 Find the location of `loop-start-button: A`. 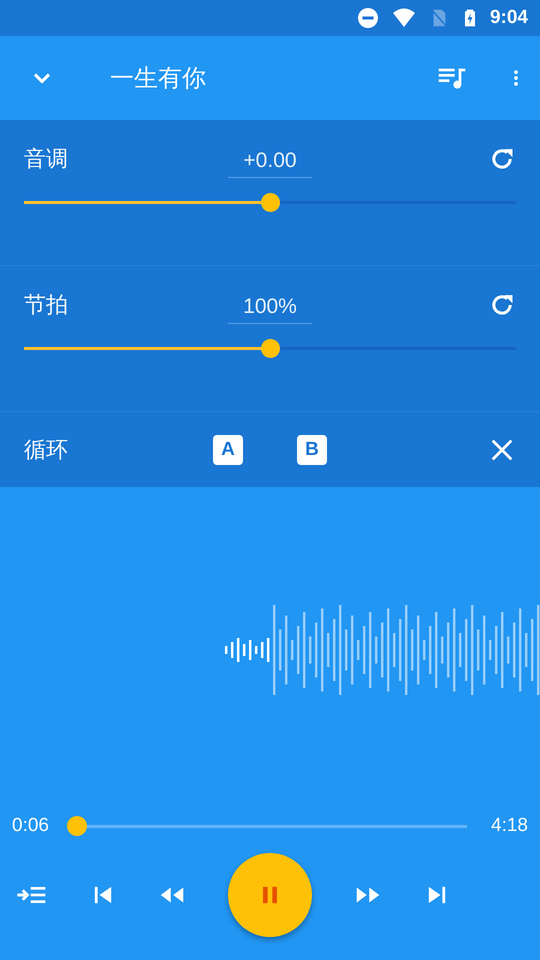

loop-start-button: A is located at coordinates (228, 449).